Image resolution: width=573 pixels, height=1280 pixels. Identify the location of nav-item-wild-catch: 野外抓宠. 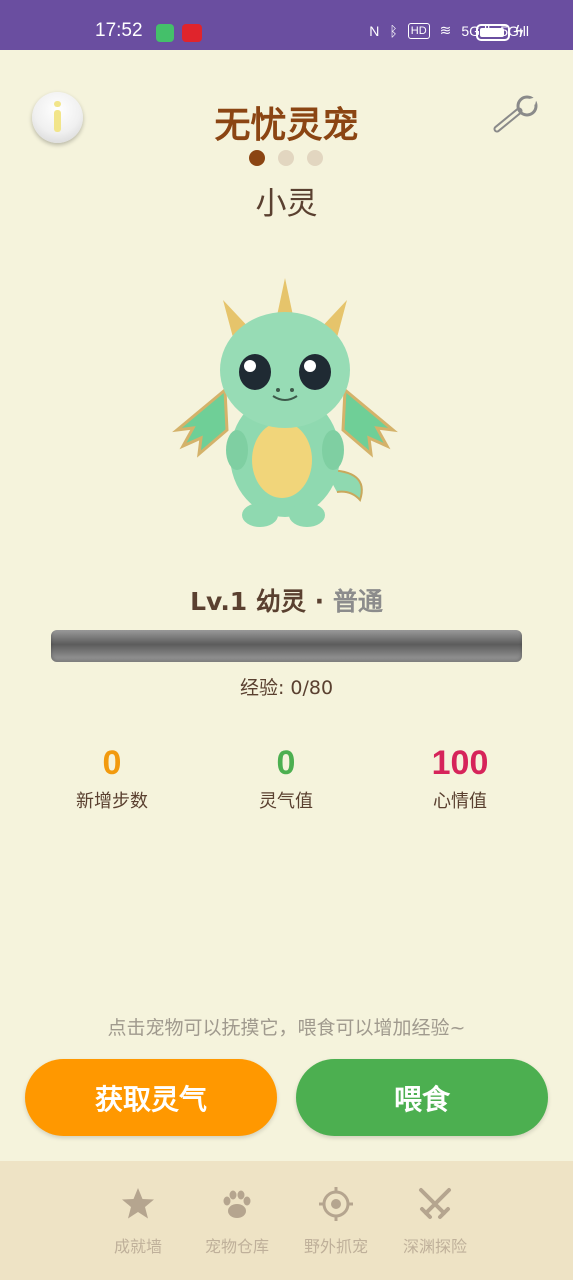
(336, 1209).